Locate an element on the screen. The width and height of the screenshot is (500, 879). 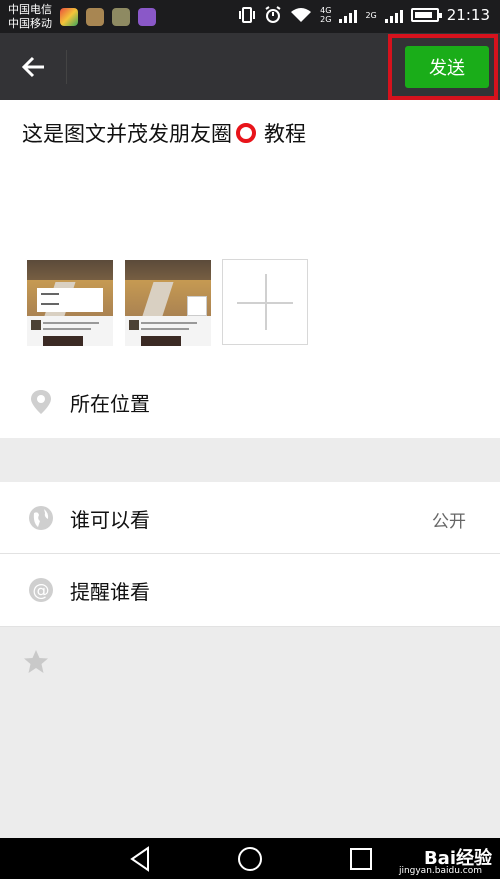
at-icon: @ is located at coordinates (41, 590).